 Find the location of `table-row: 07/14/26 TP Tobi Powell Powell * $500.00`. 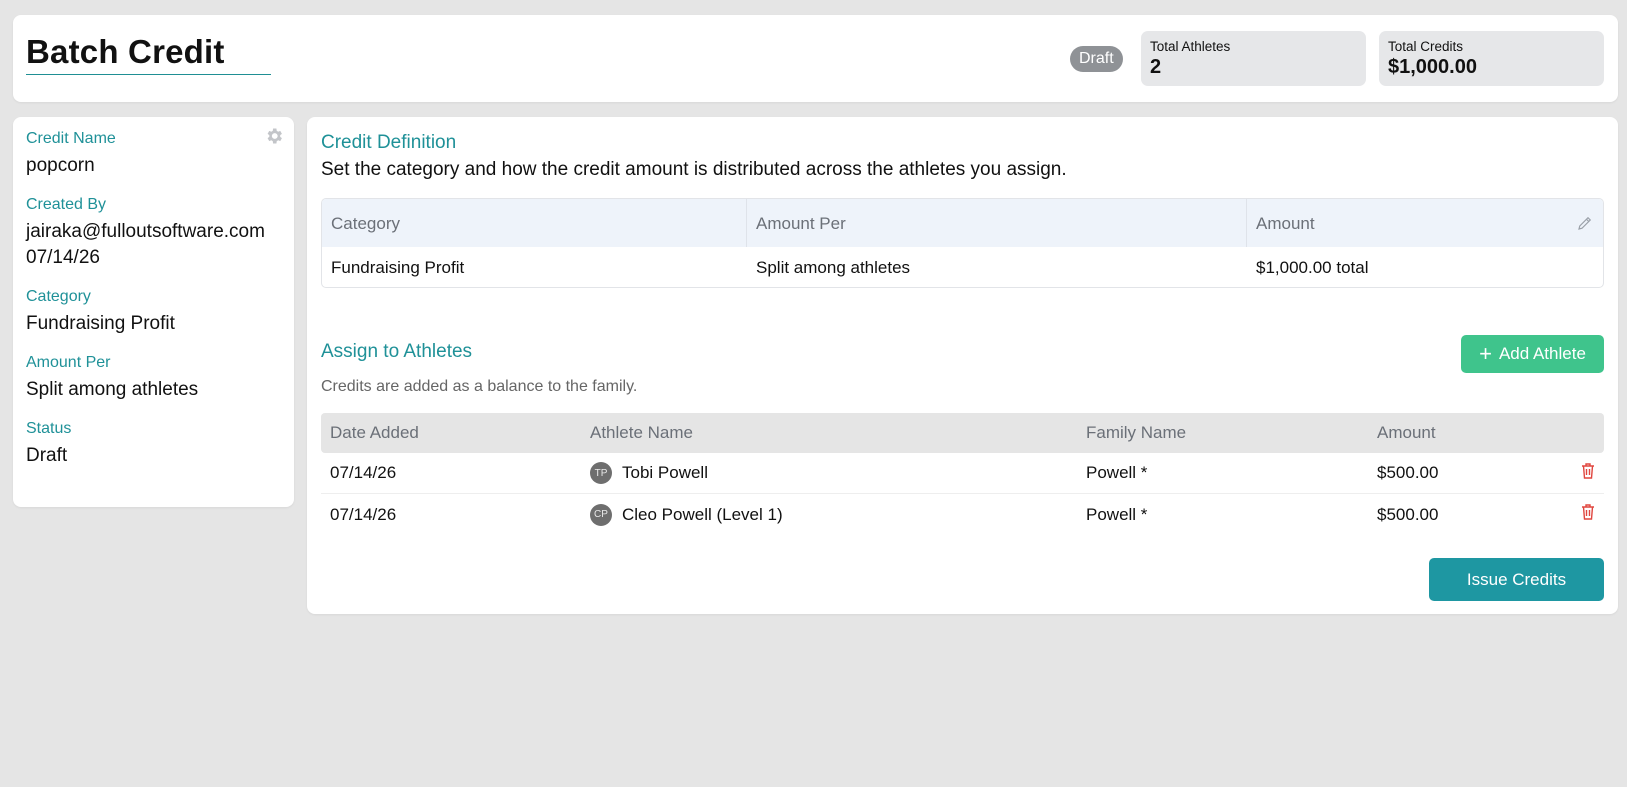

table-row: 07/14/26 TP Tobi Powell Powell * $500.00 is located at coordinates (962, 473).